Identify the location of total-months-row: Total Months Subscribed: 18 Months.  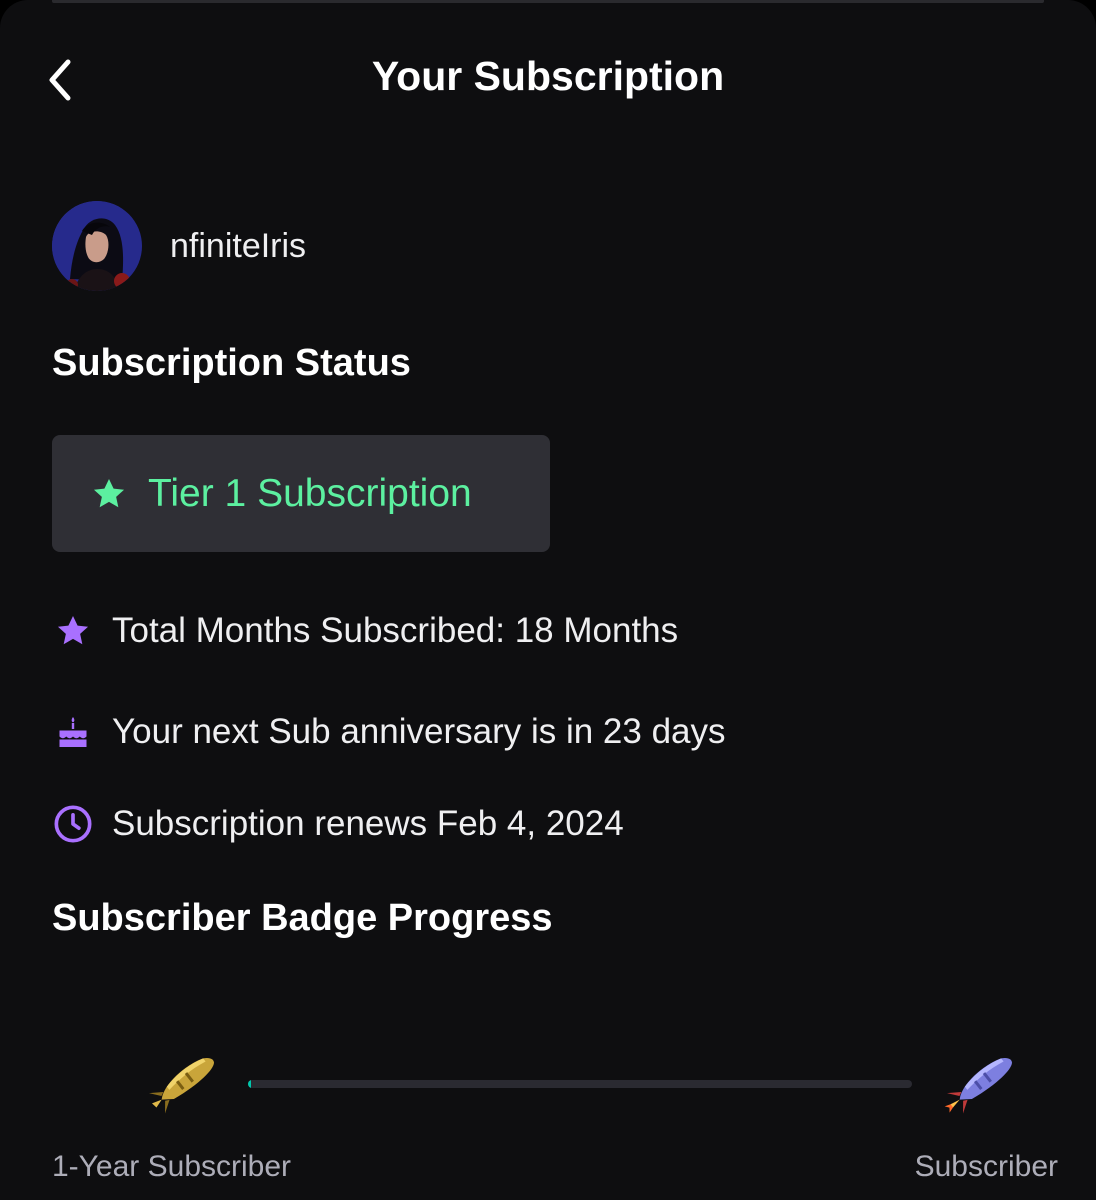
(365, 631).